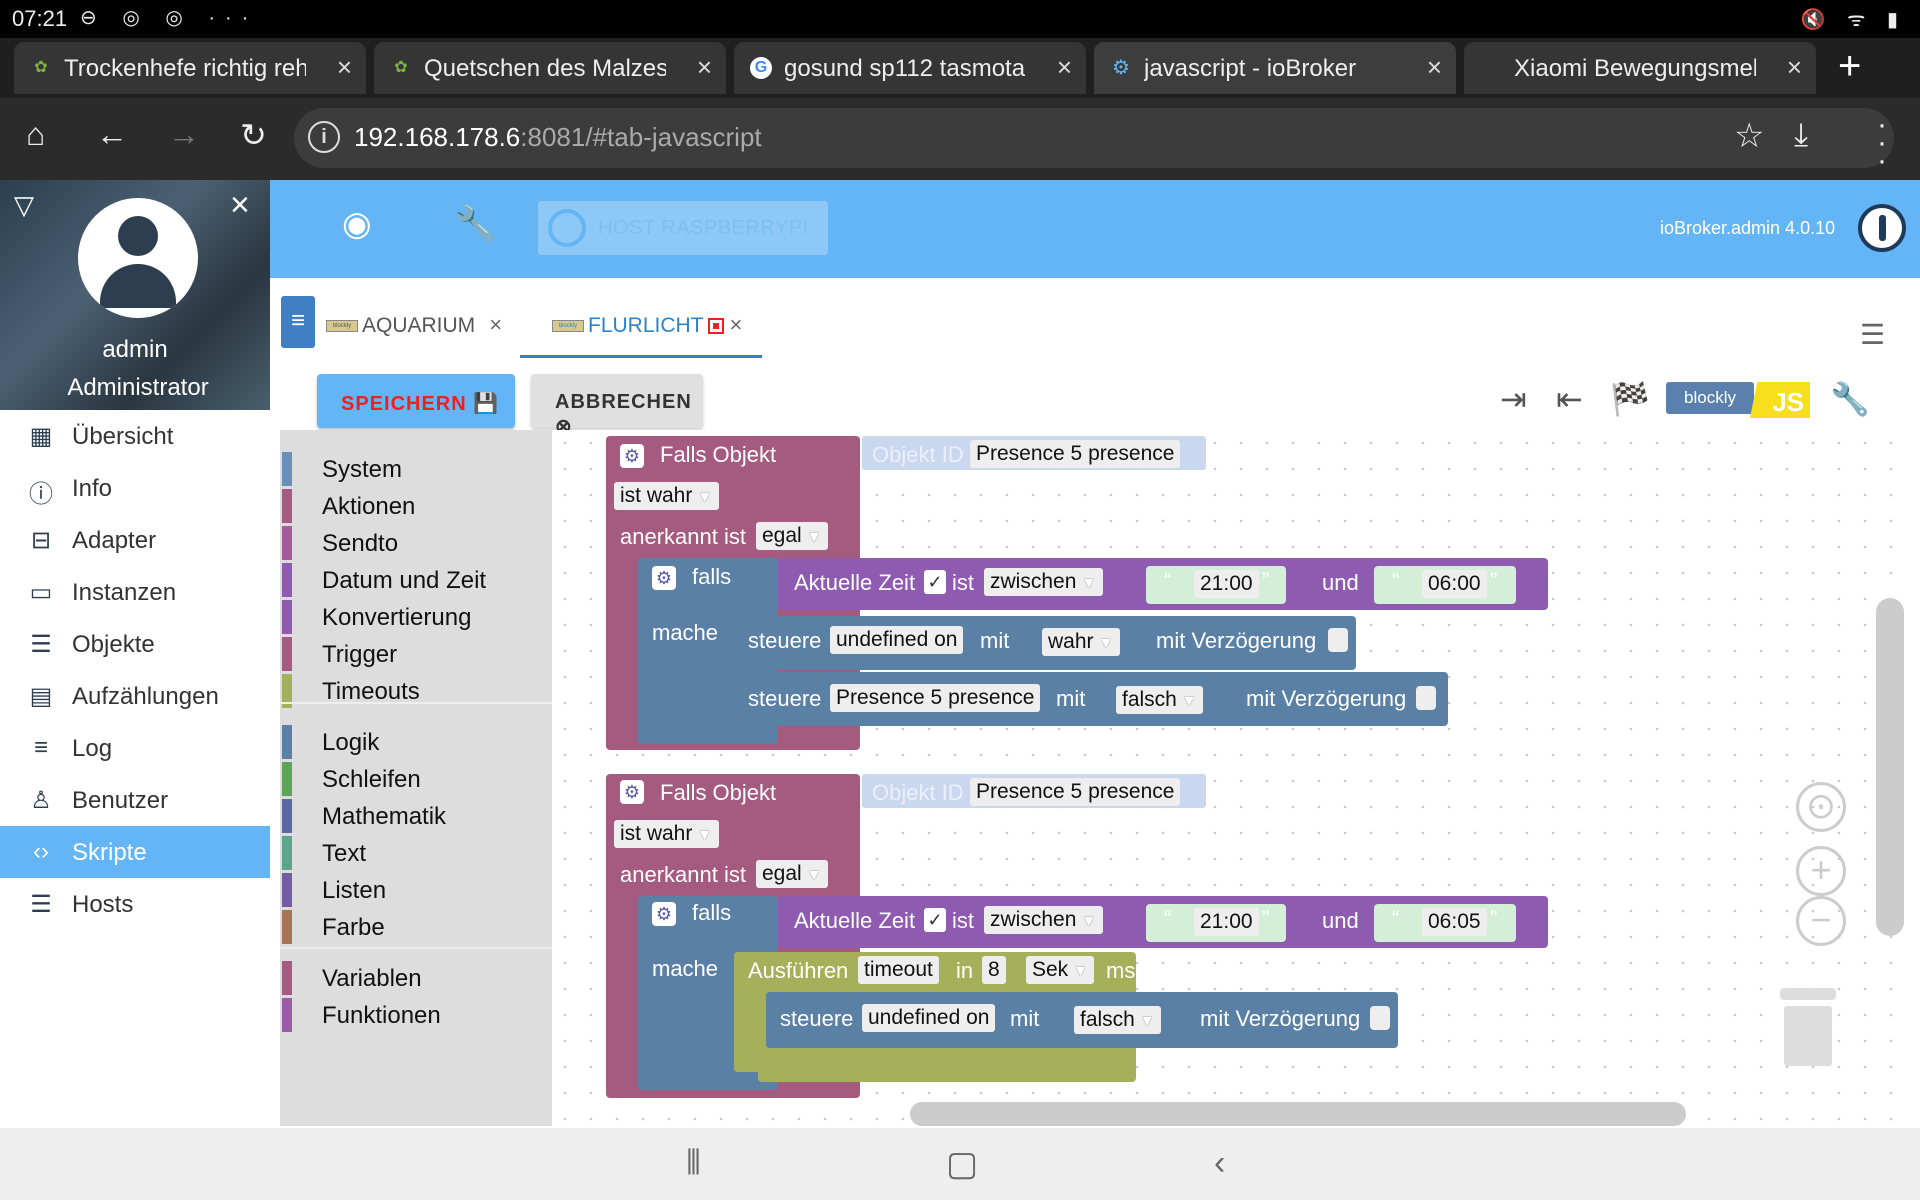  I want to click on nav-item-instanzen: ▭ Instanzen, so click(135, 592).